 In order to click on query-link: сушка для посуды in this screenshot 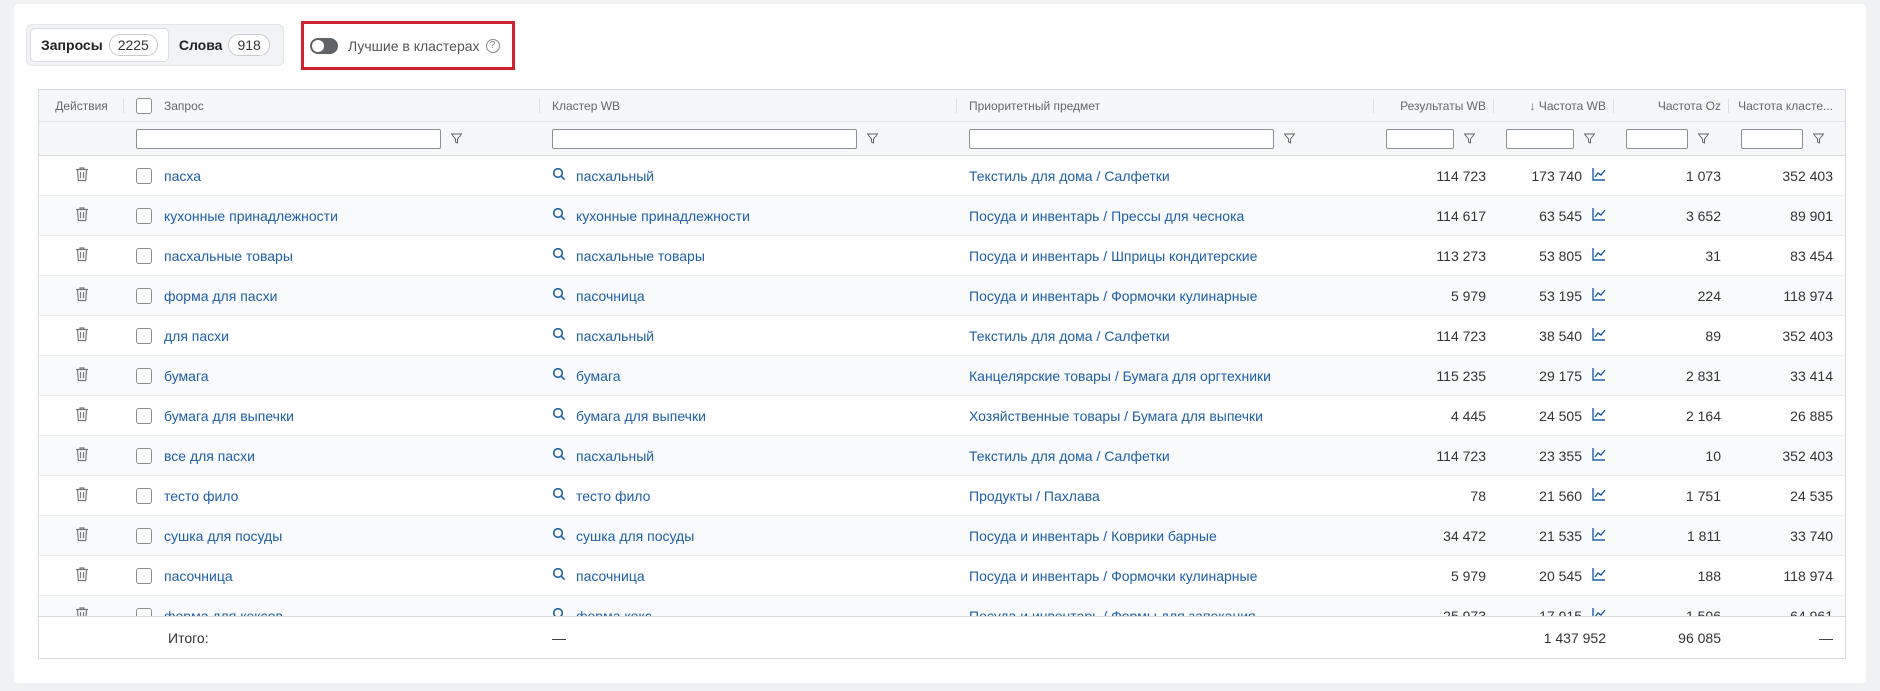, I will do `click(223, 536)`.